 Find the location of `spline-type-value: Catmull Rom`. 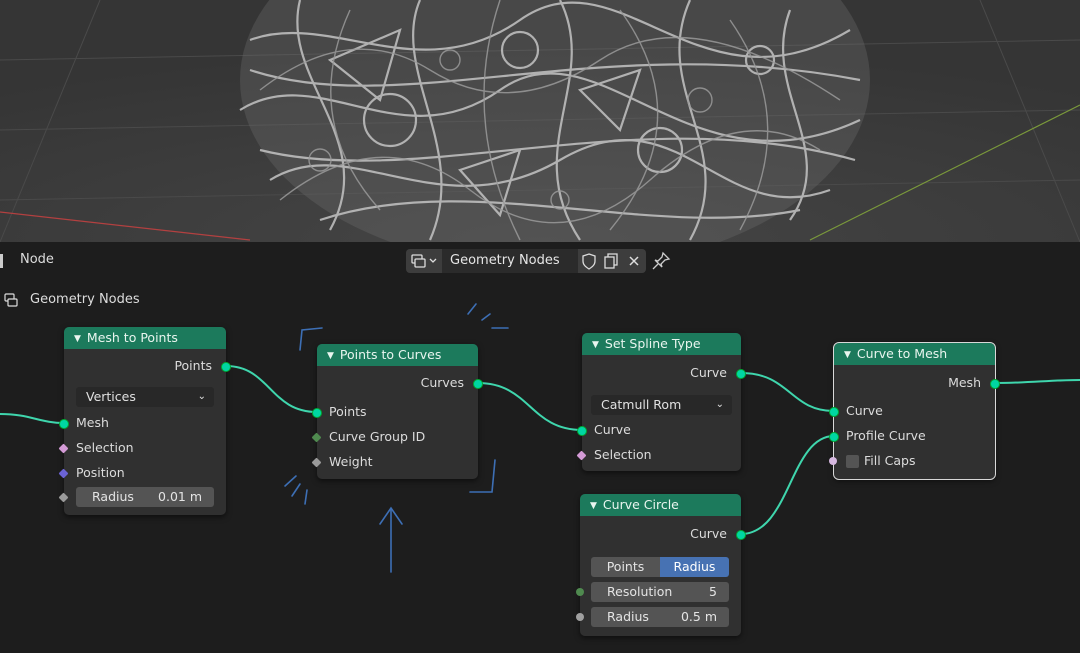

spline-type-value: Catmull Rom is located at coordinates (641, 404).